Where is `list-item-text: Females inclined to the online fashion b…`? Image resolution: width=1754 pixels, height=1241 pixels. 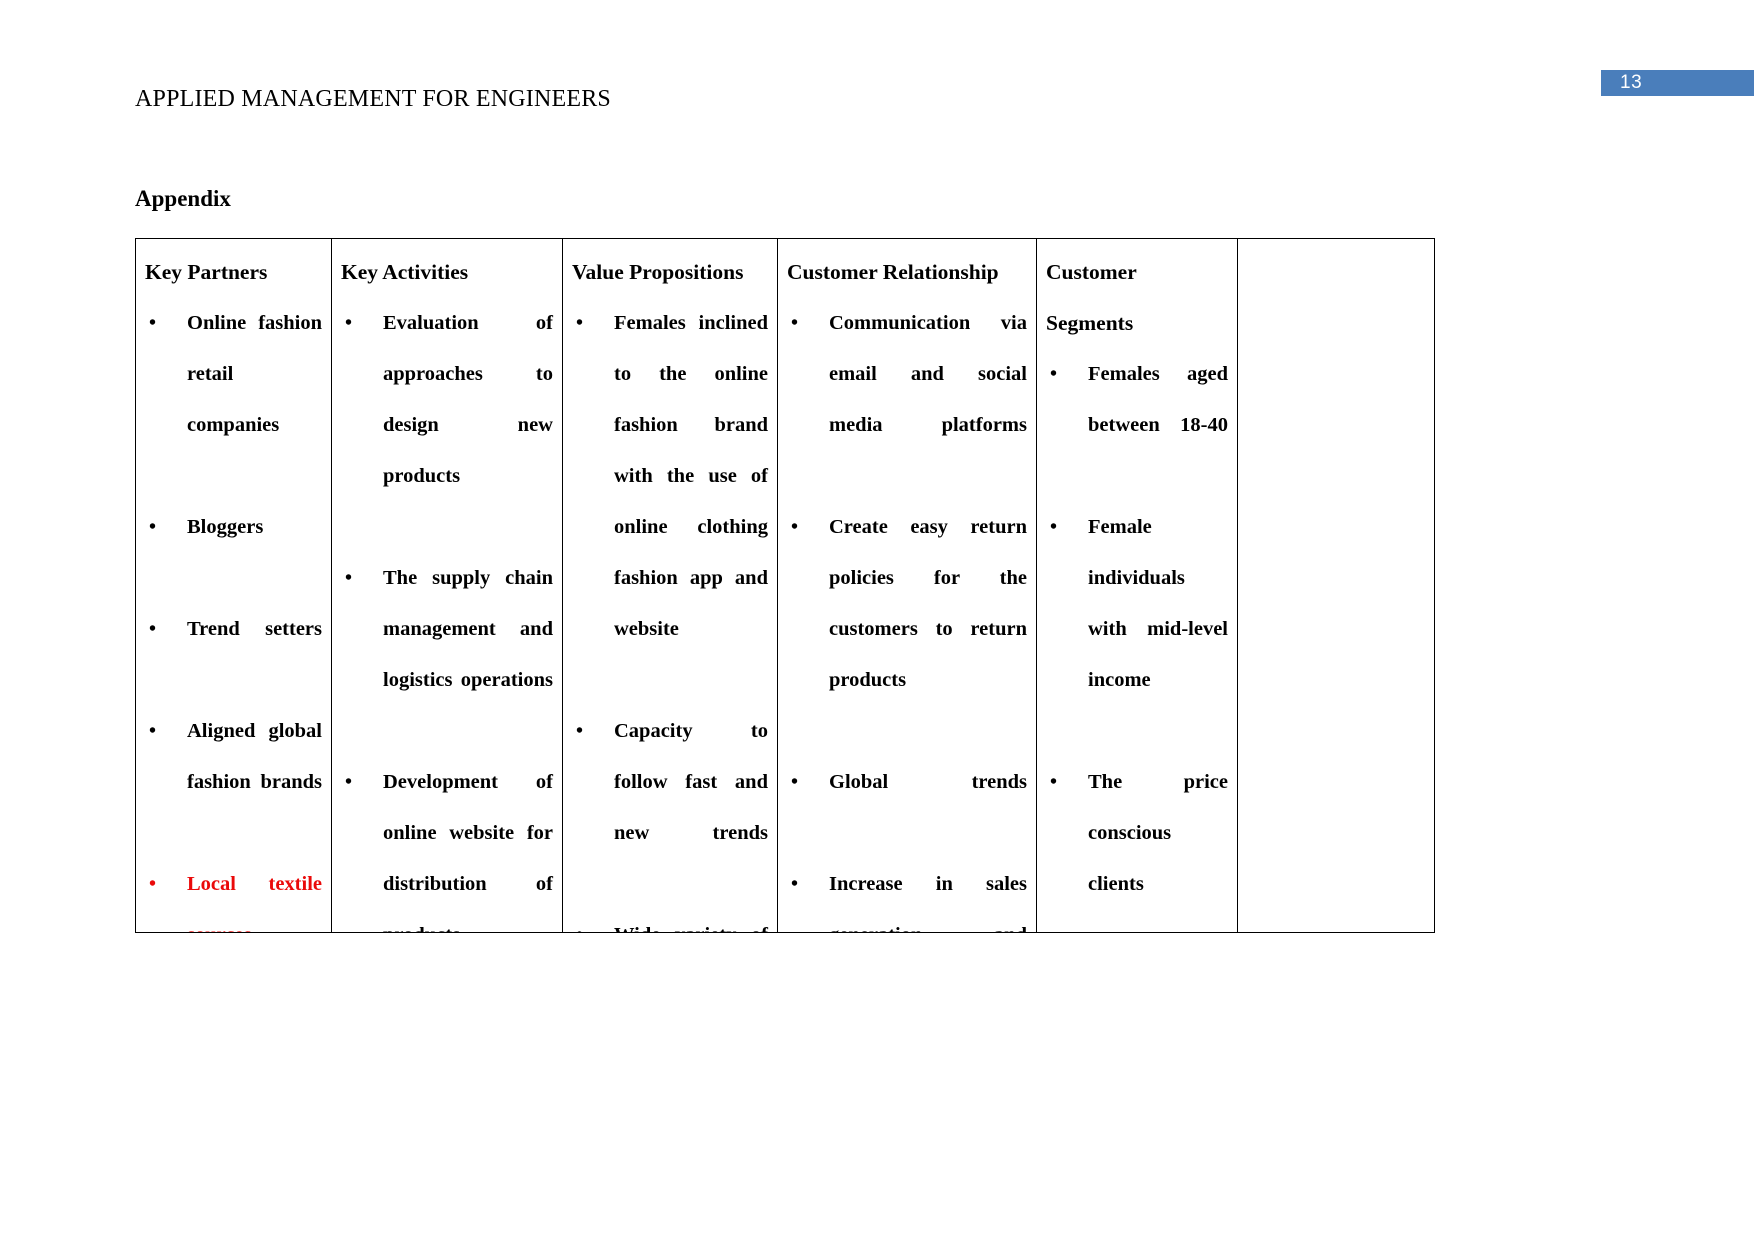 list-item-text: Females inclined to the online fashion b… is located at coordinates (691, 476).